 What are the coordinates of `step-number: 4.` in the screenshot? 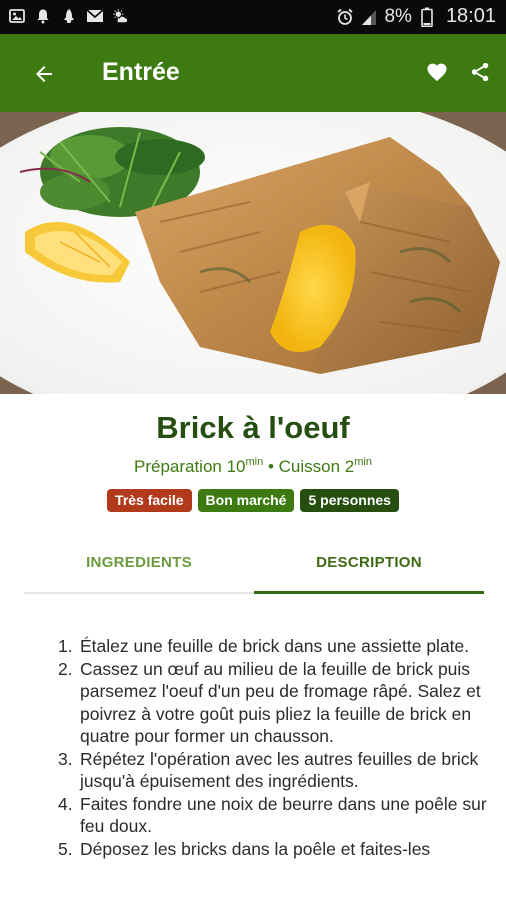 It's located at (65, 803).